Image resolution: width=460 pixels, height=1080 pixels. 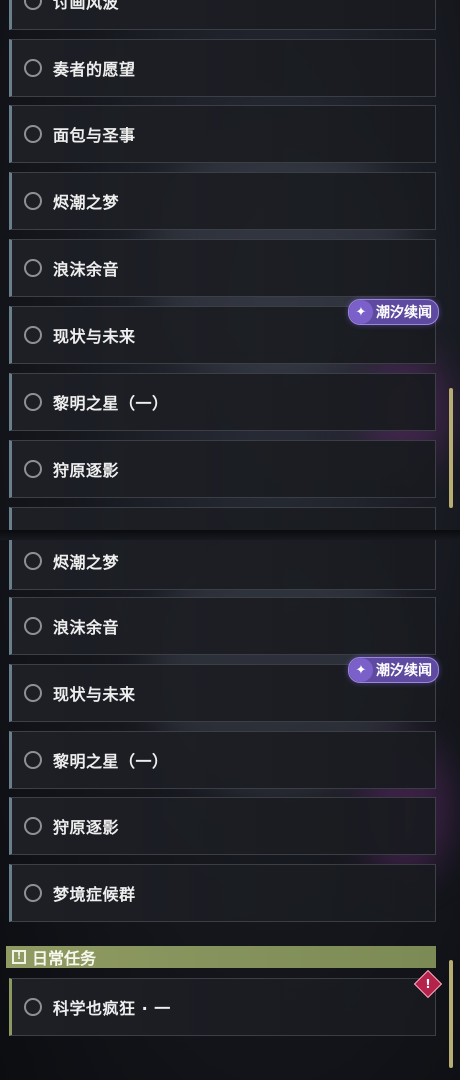 I want to click on divider, so click(x=230, y=535).